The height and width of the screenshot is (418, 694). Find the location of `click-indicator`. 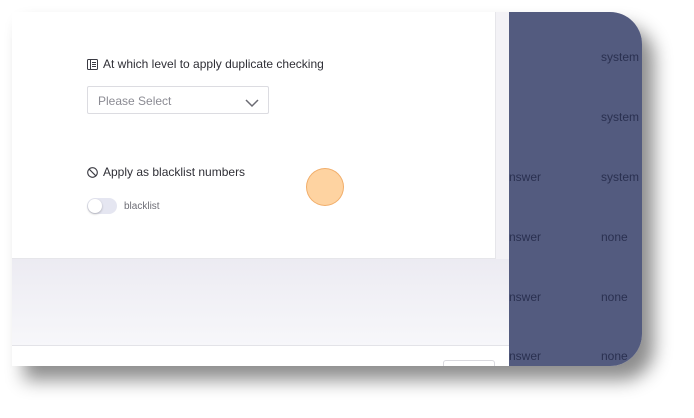

click-indicator is located at coordinates (325, 187).